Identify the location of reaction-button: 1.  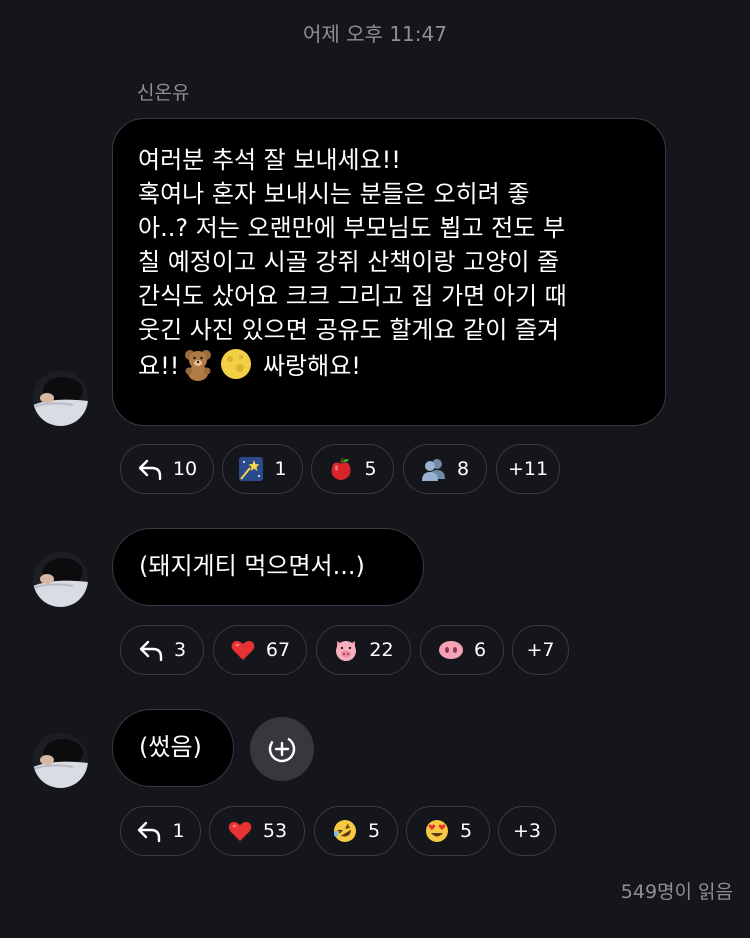
(262, 469).